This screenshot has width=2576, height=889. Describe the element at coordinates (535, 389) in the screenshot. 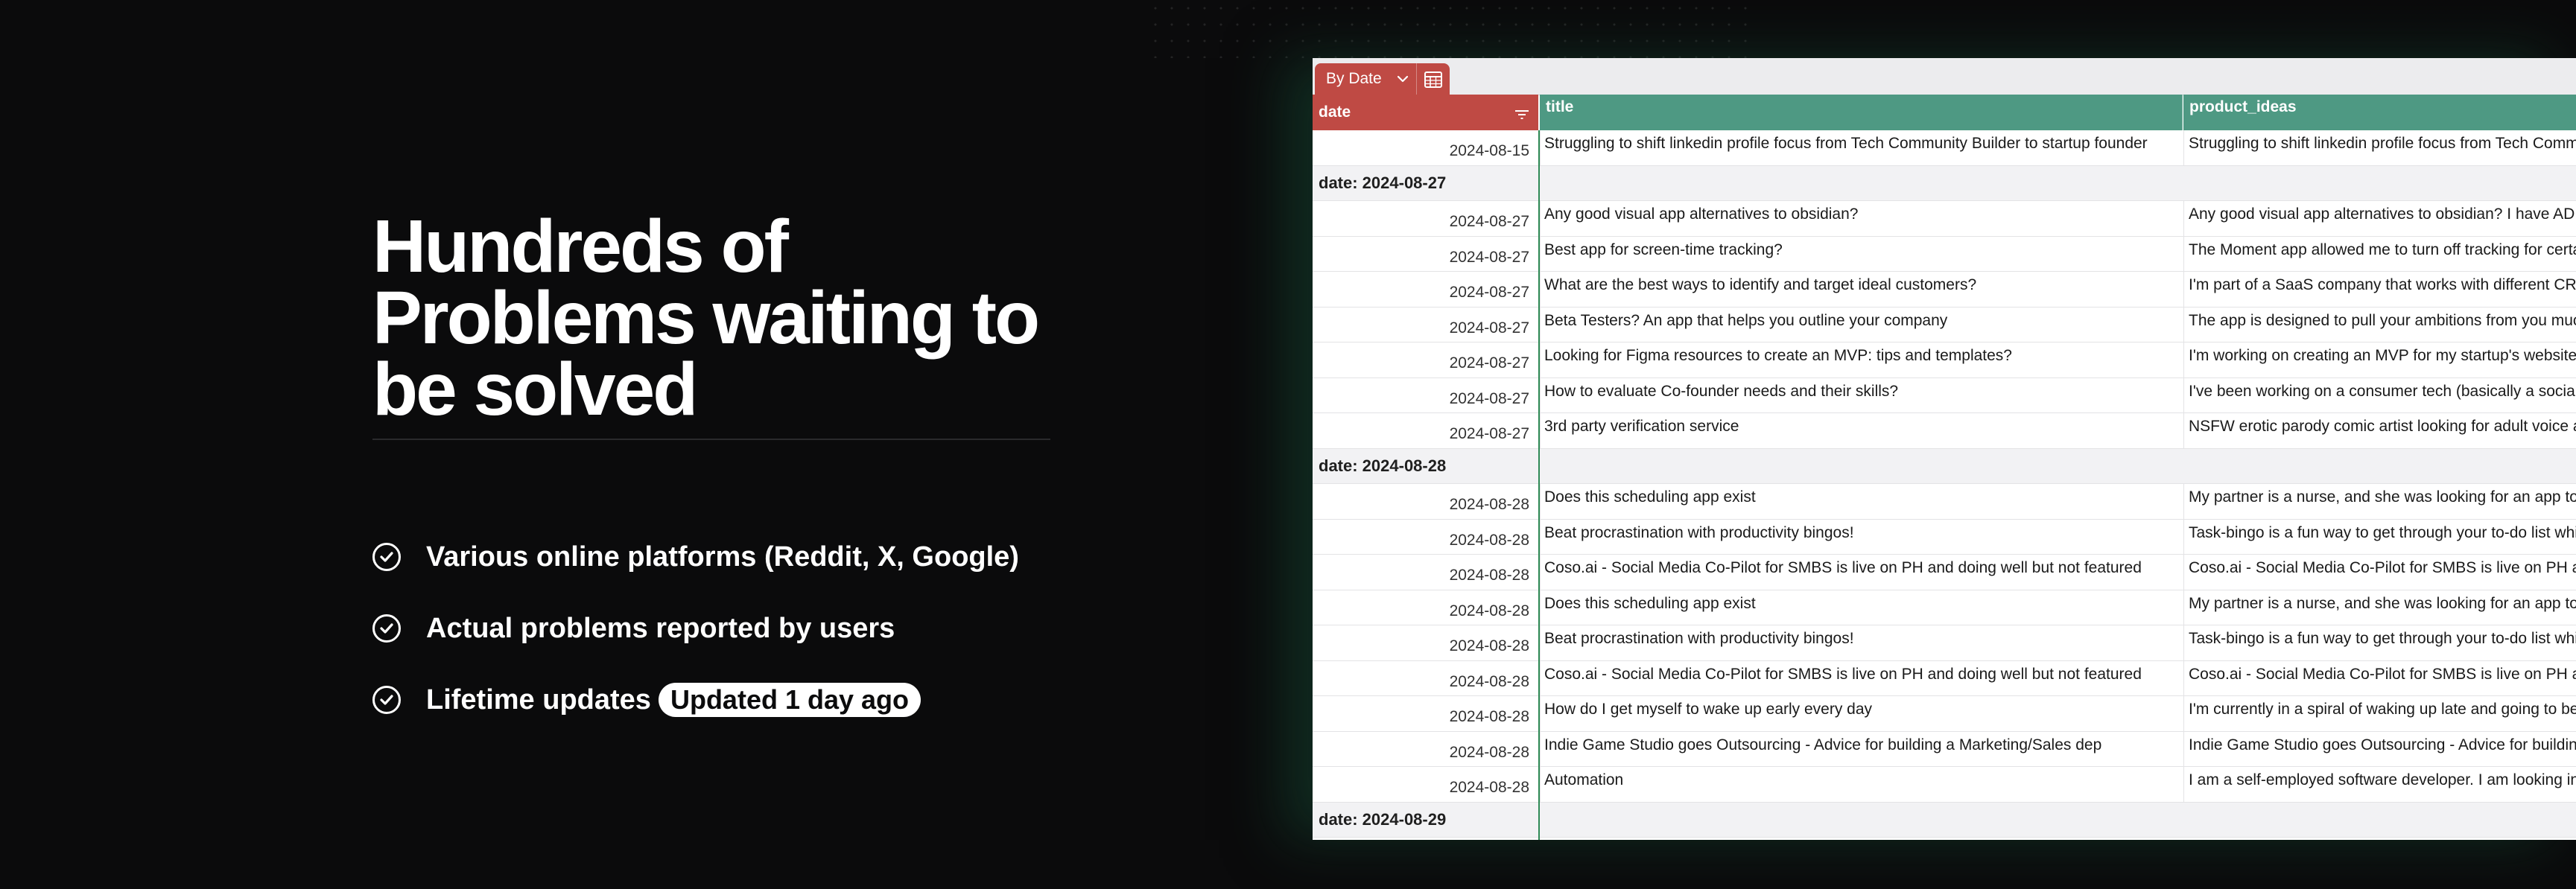

I see `hero-title-line: be solved` at that location.